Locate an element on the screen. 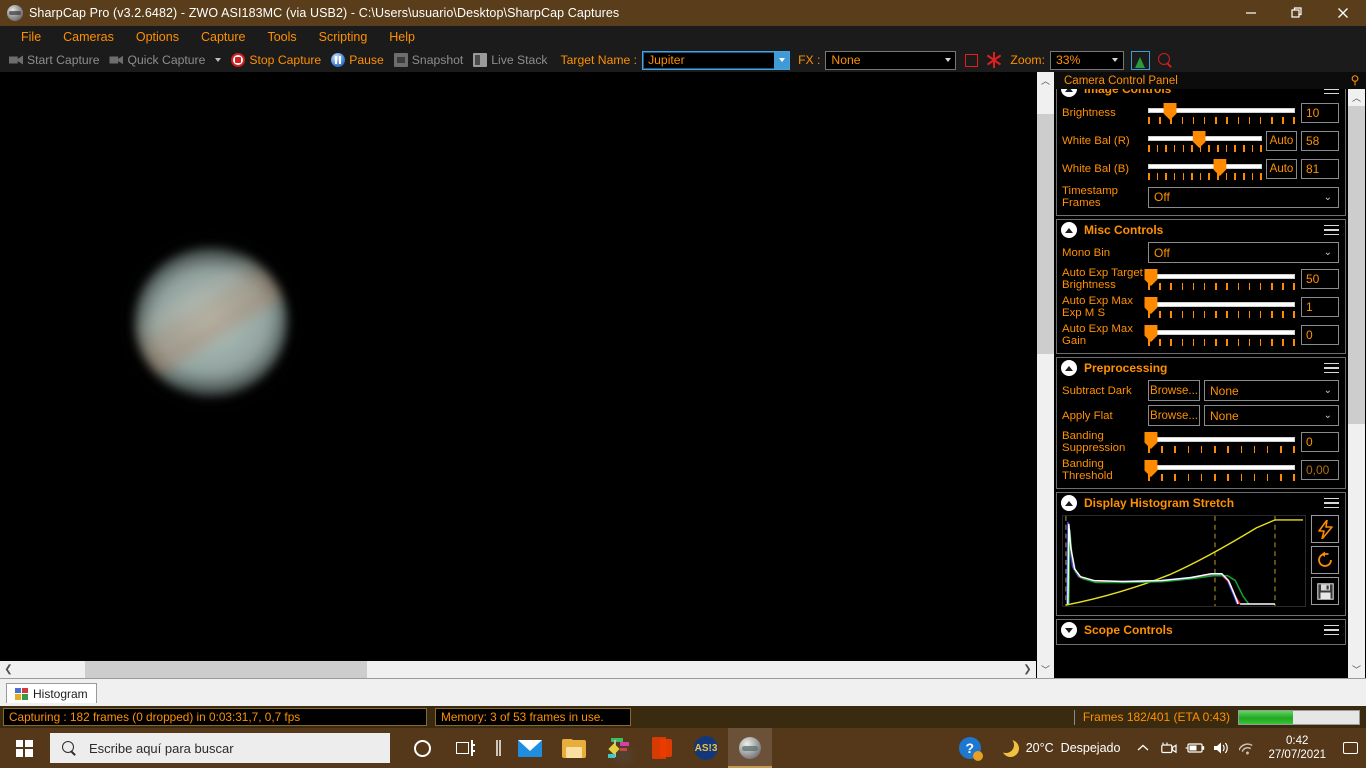 This screenshot has width=1366, height=768. menu-file: File is located at coordinates (31, 37).